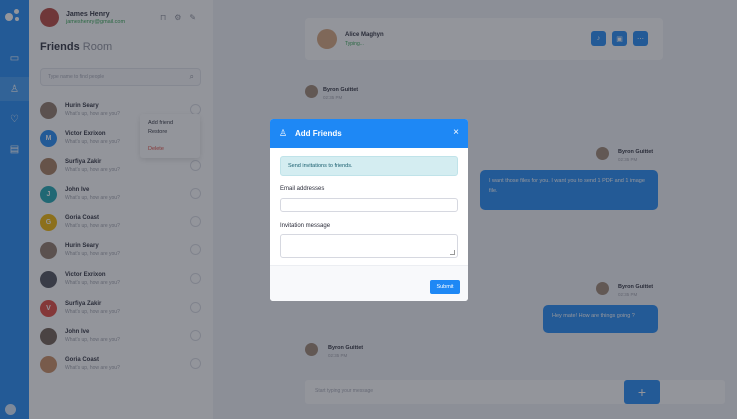  Describe the element at coordinates (318, 133) in the screenshot. I see `modal-title: Add Friends` at that location.